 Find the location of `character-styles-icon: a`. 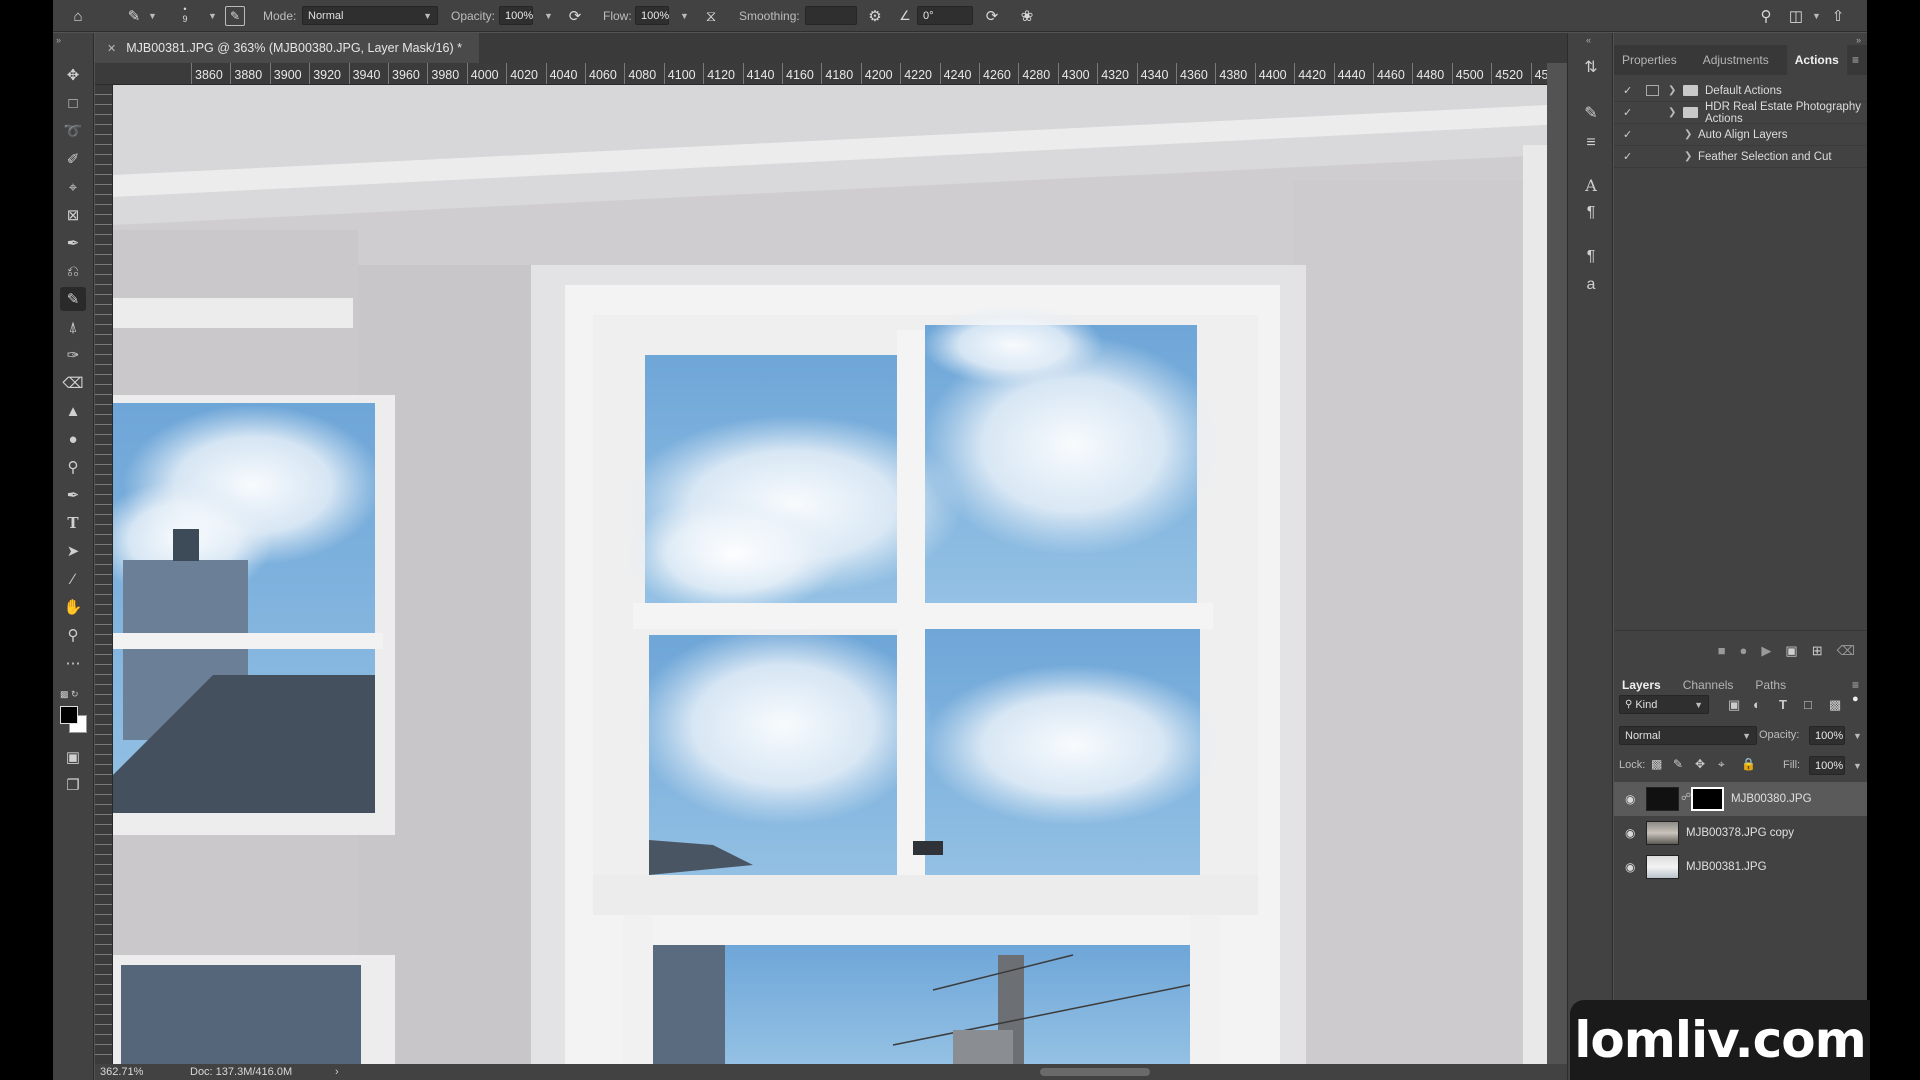

character-styles-icon: a is located at coordinates (1591, 285).